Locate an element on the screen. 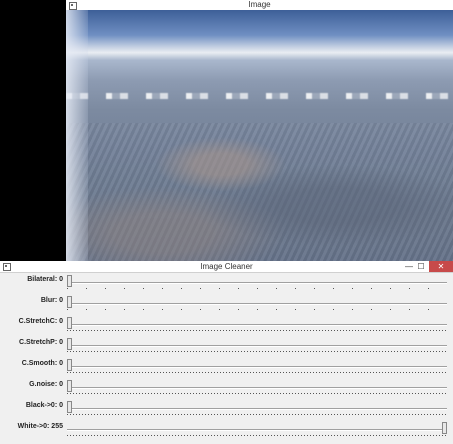  cleaner-window-title: Image Cleaner is located at coordinates (226, 266).